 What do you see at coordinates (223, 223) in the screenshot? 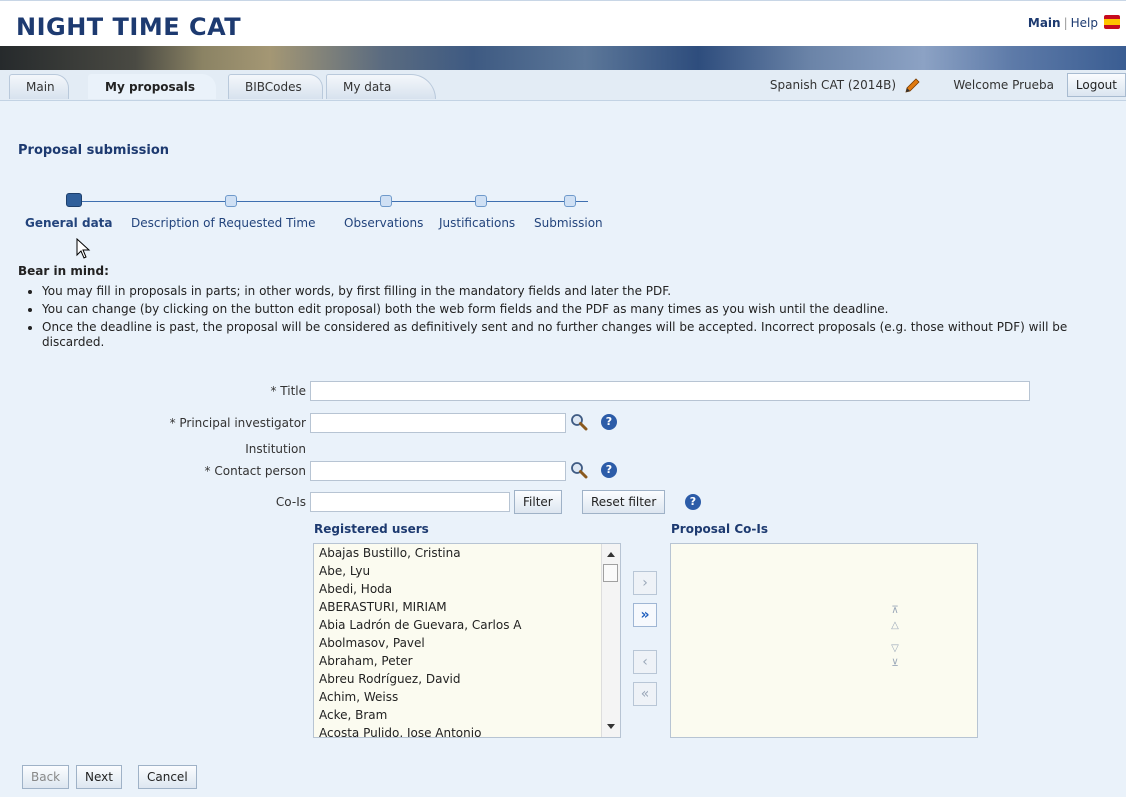
I see `step-description-requested-time: Description of Requested Time` at bounding box center [223, 223].